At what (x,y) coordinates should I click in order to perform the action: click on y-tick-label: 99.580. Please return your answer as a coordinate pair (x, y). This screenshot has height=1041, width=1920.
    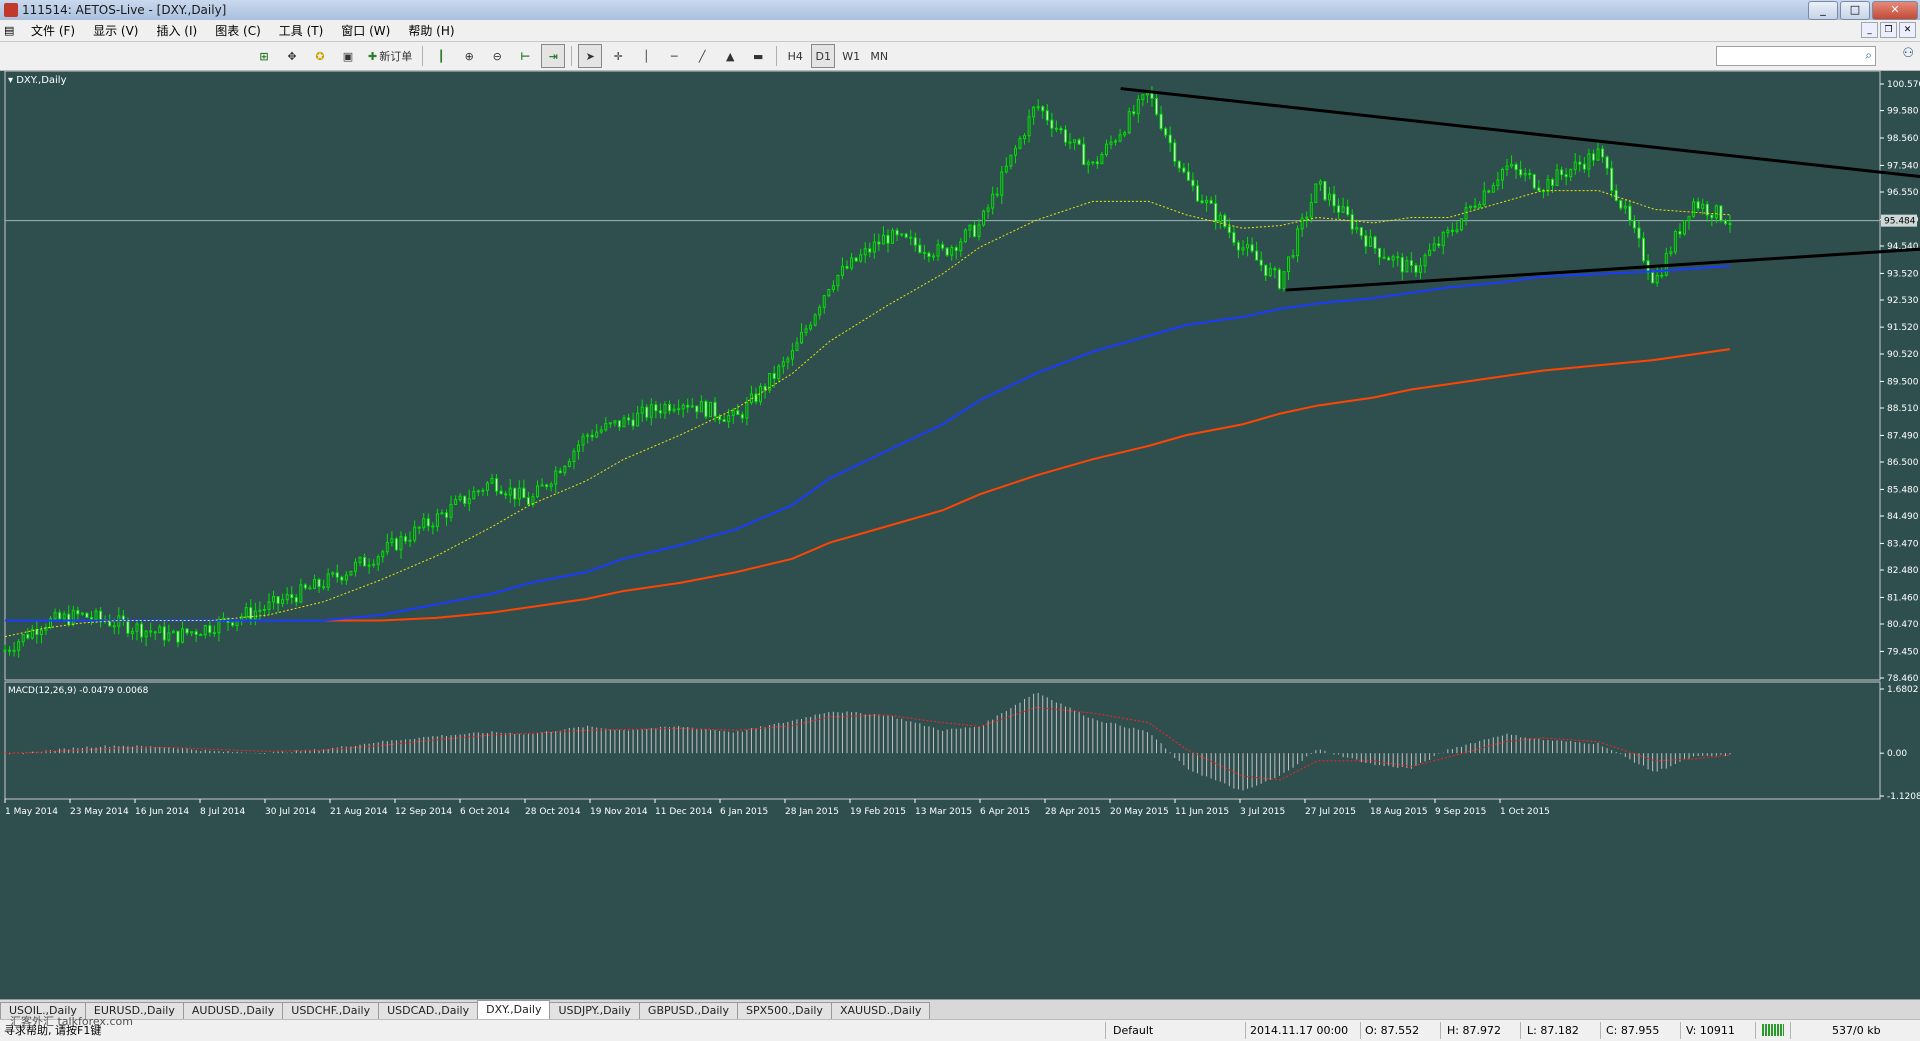
    Looking at the image, I should click on (1903, 112).